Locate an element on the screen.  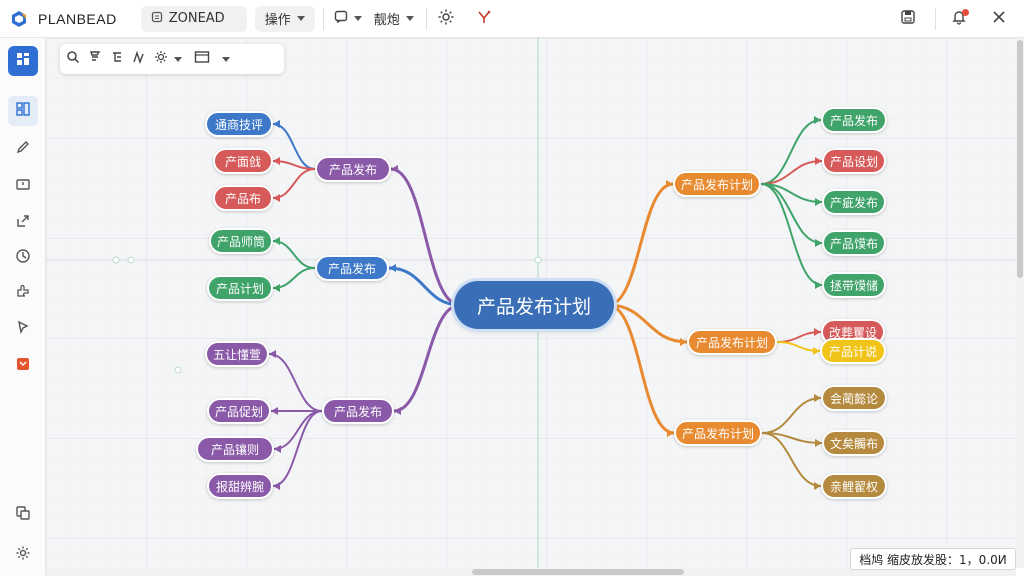
rail-history-button is located at coordinates (23, 258).